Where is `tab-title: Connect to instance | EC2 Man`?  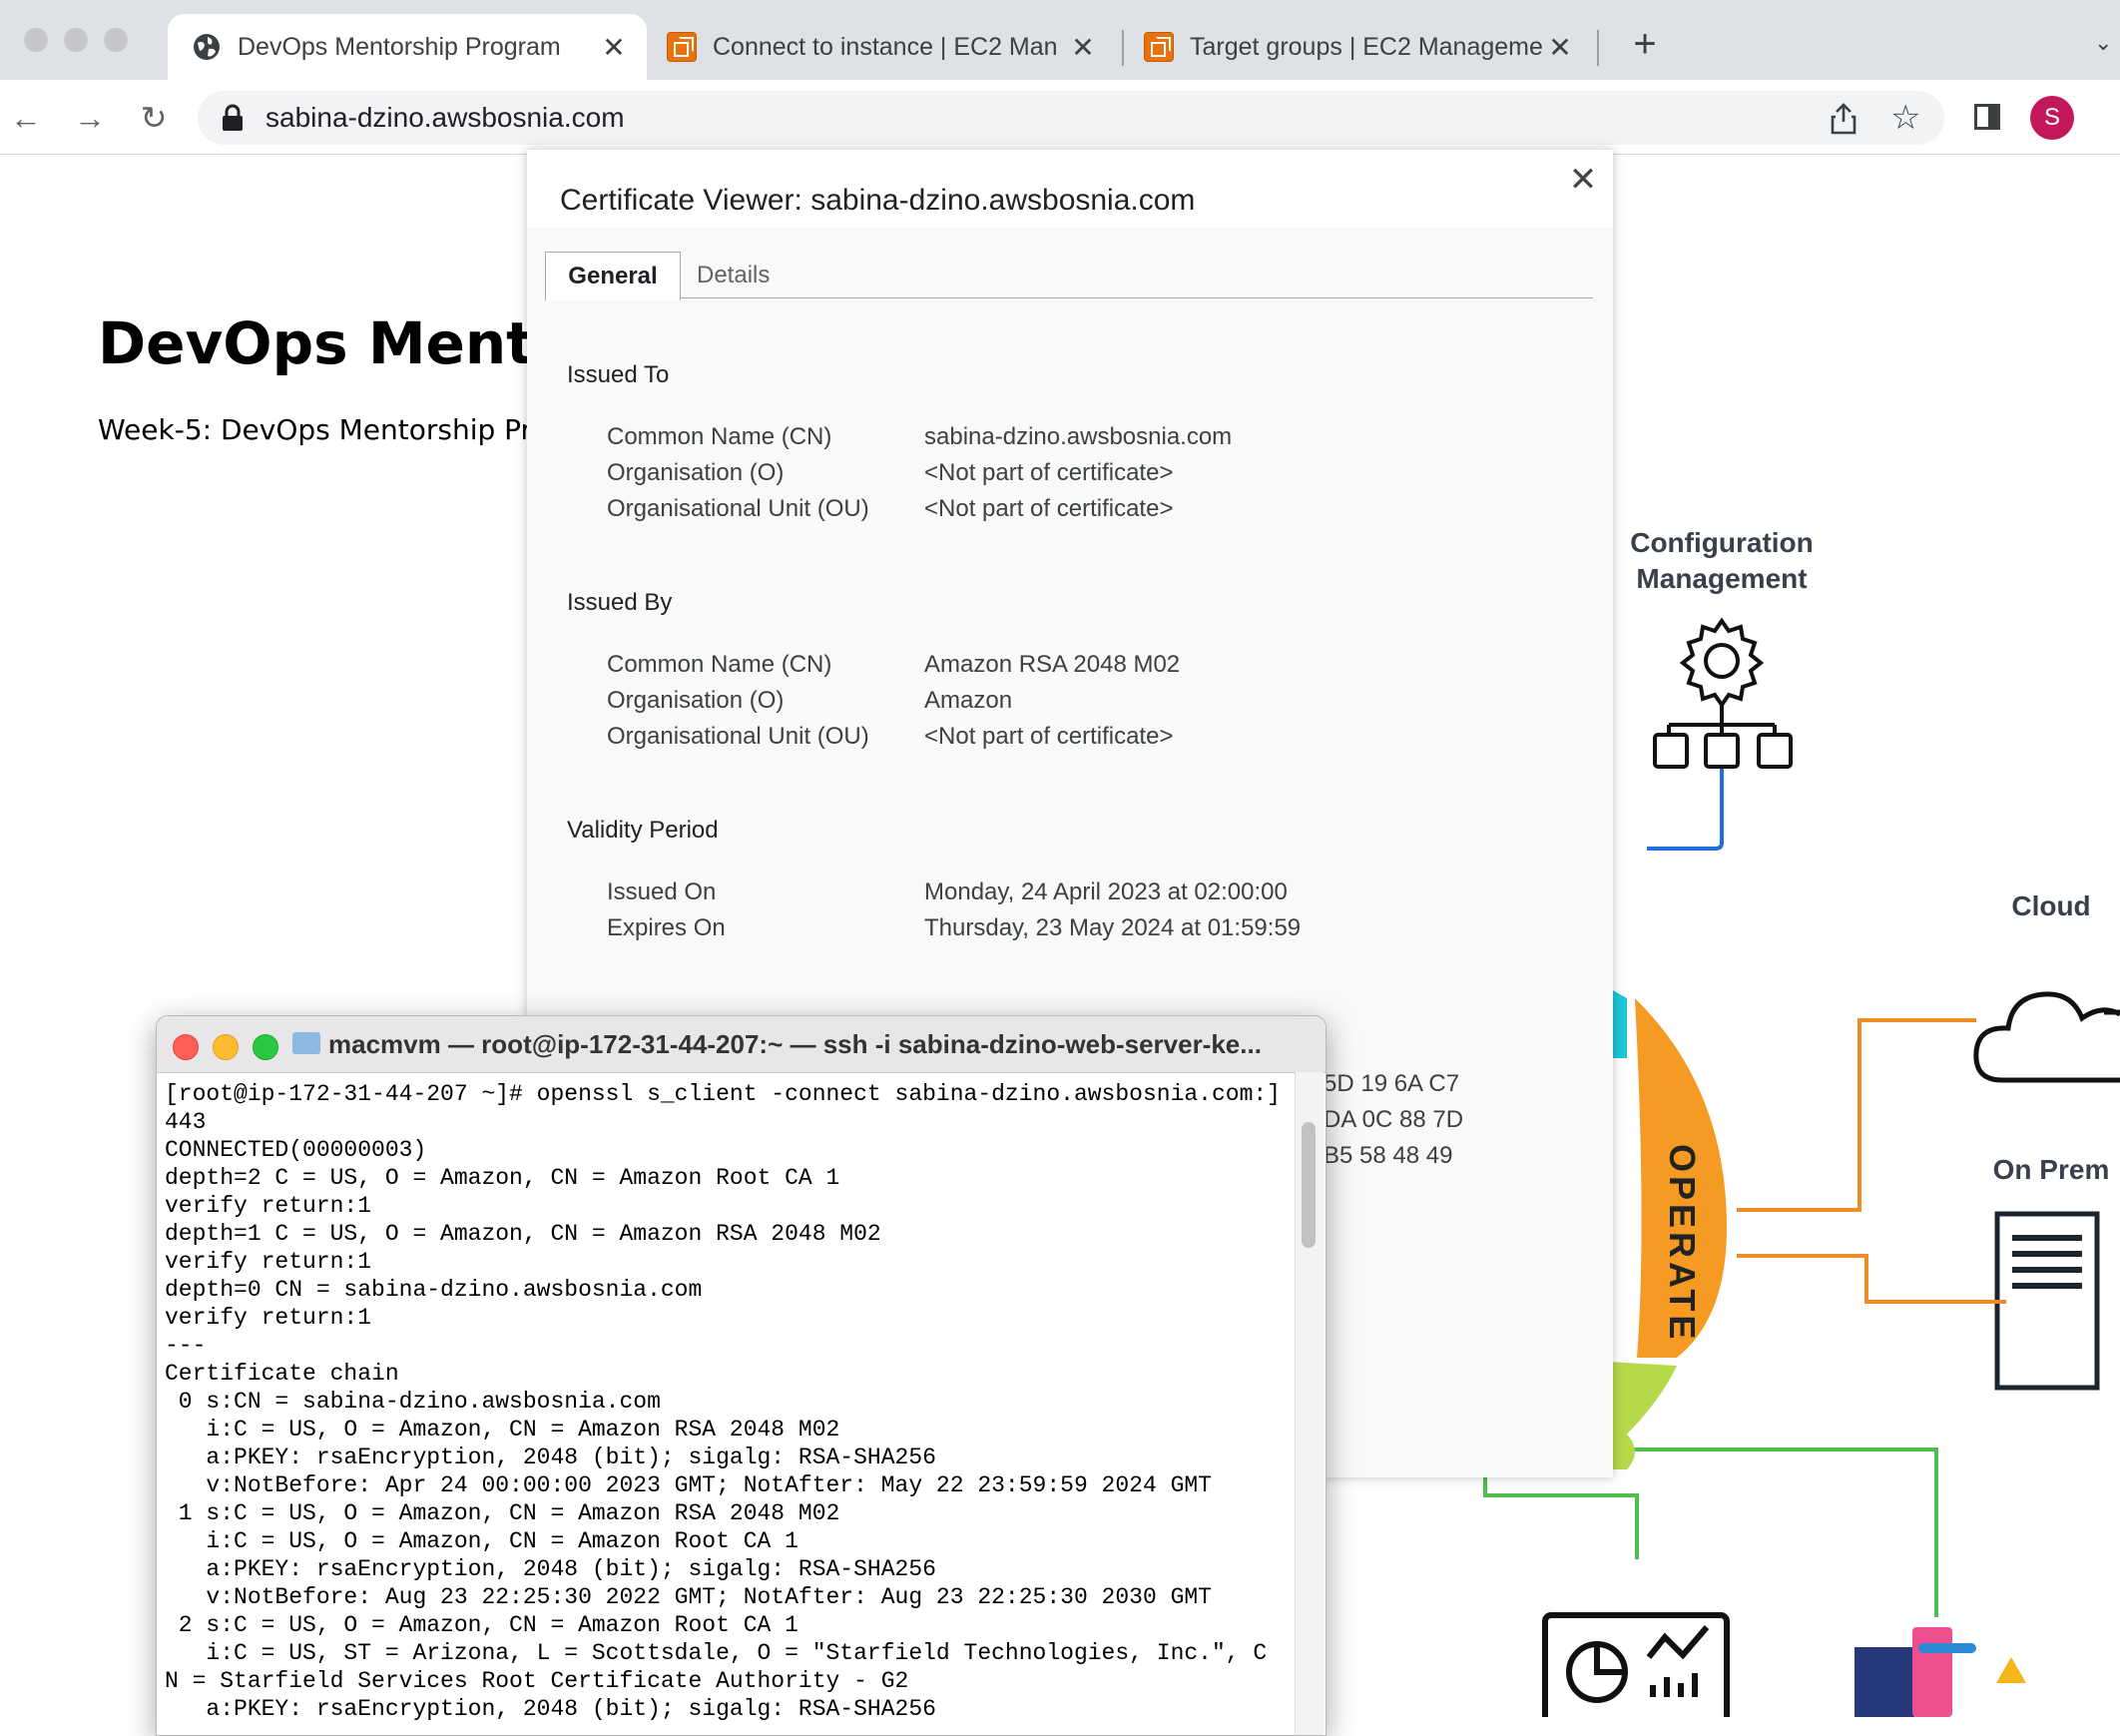 tab-title: Connect to instance | EC2 Man is located at coordinates (886, 46).